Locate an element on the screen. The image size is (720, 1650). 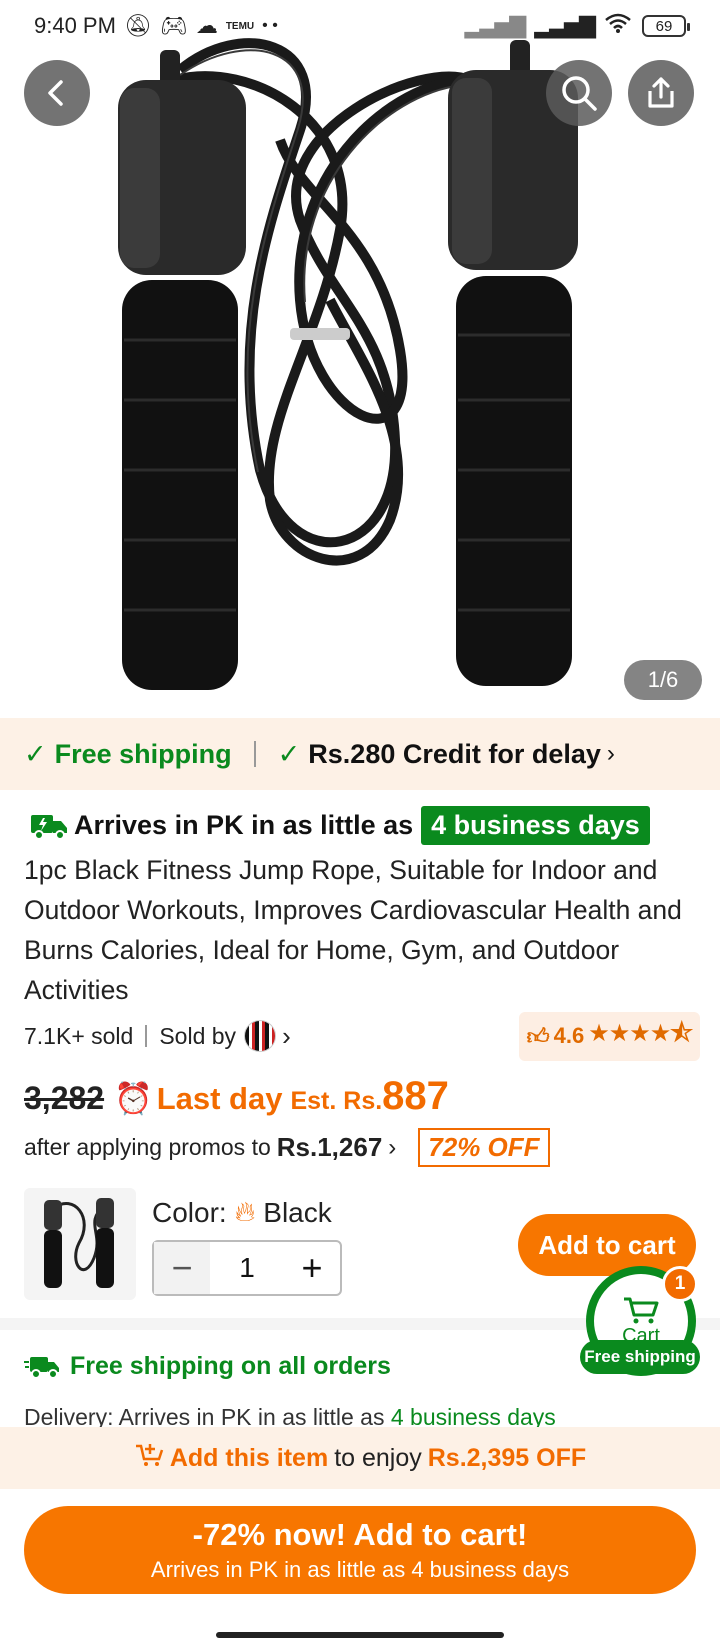
sold-by-label: Sold by is located at coordinates (198, 1035).